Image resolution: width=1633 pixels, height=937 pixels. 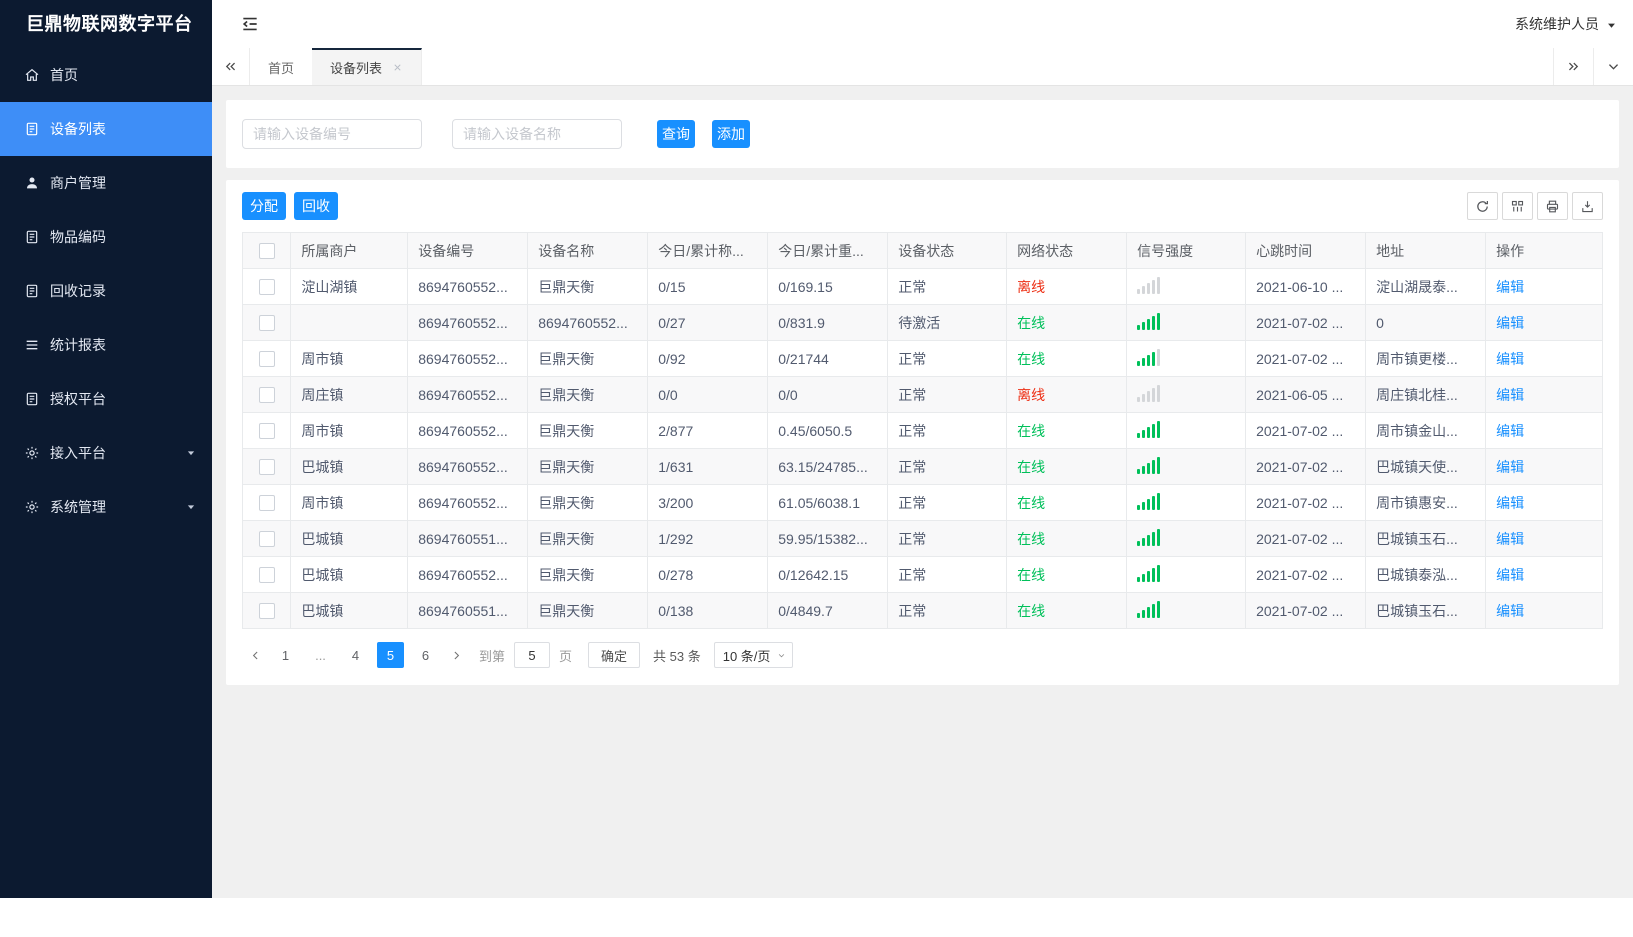 What do you see at coordinates (106, 453) in the screenshot?
I see `sidebar-item-access-platform: 接入平台` at bounding box center [106, 453].